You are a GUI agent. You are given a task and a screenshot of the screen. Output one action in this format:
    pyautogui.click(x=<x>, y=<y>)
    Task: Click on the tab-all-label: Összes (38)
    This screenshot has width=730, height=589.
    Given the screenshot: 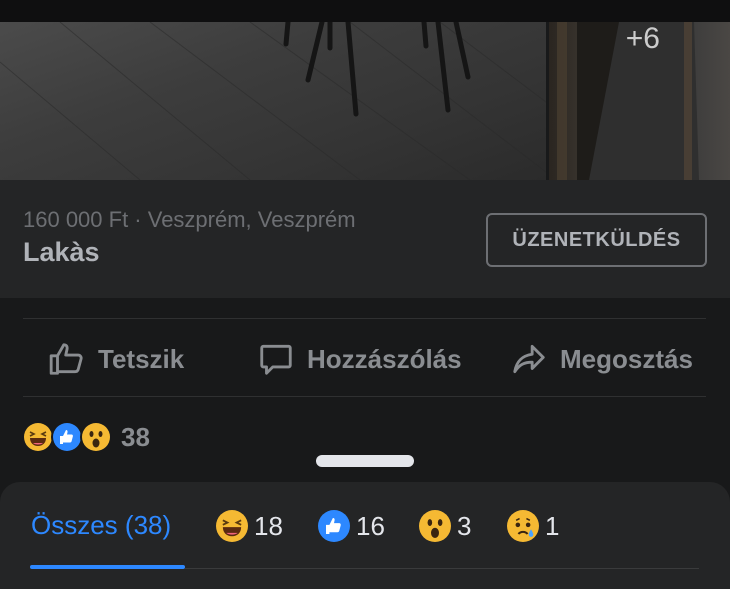 What is the action you would take?
    pyautogui.click(x=101, y=525)
    